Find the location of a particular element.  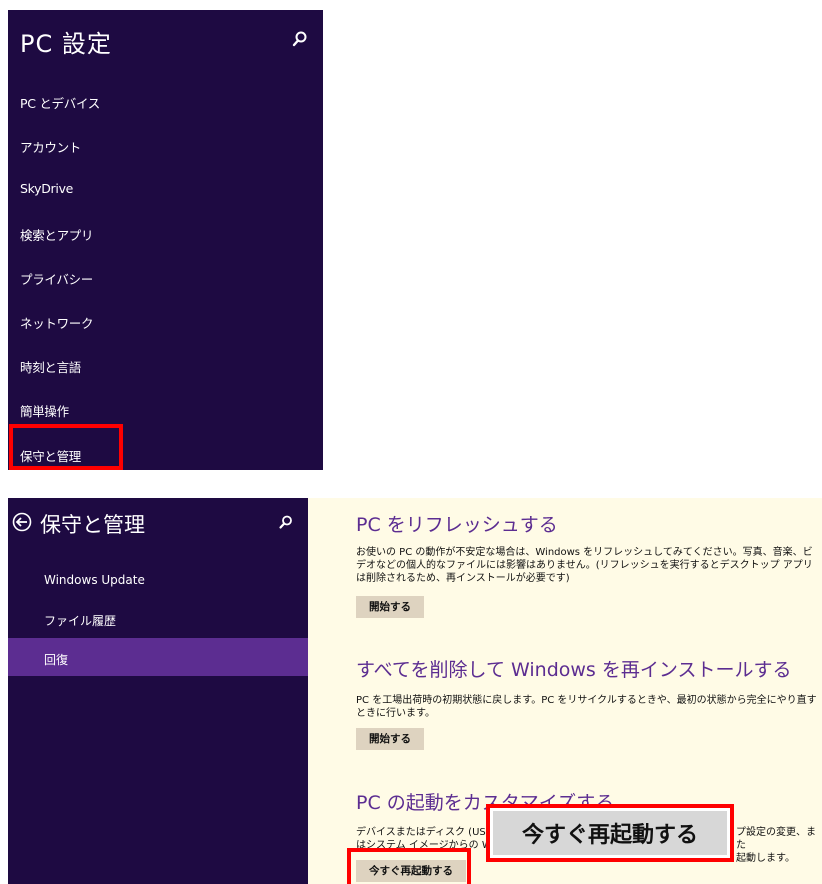

highlight-box is located at coordinates (66, 447).